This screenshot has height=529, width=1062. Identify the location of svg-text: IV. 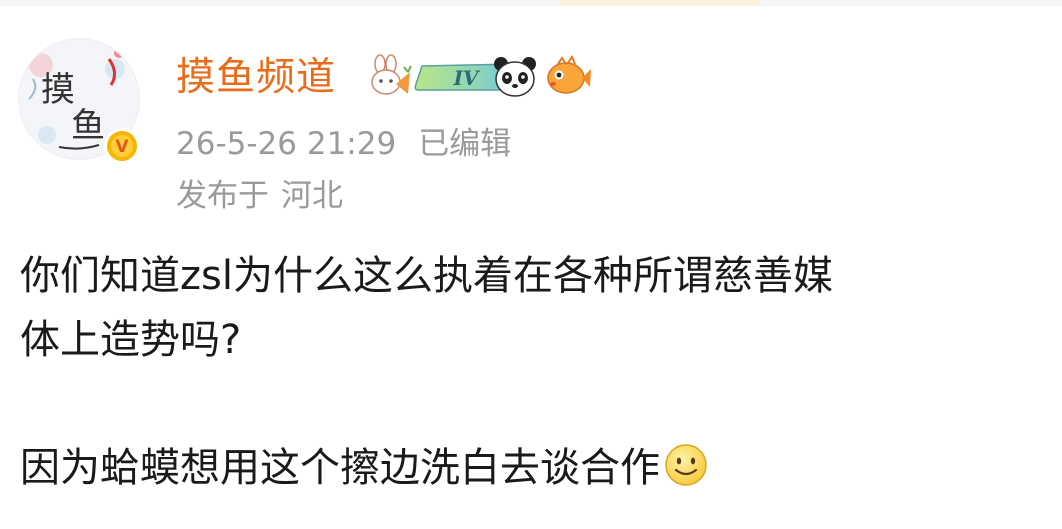
(467, 78).